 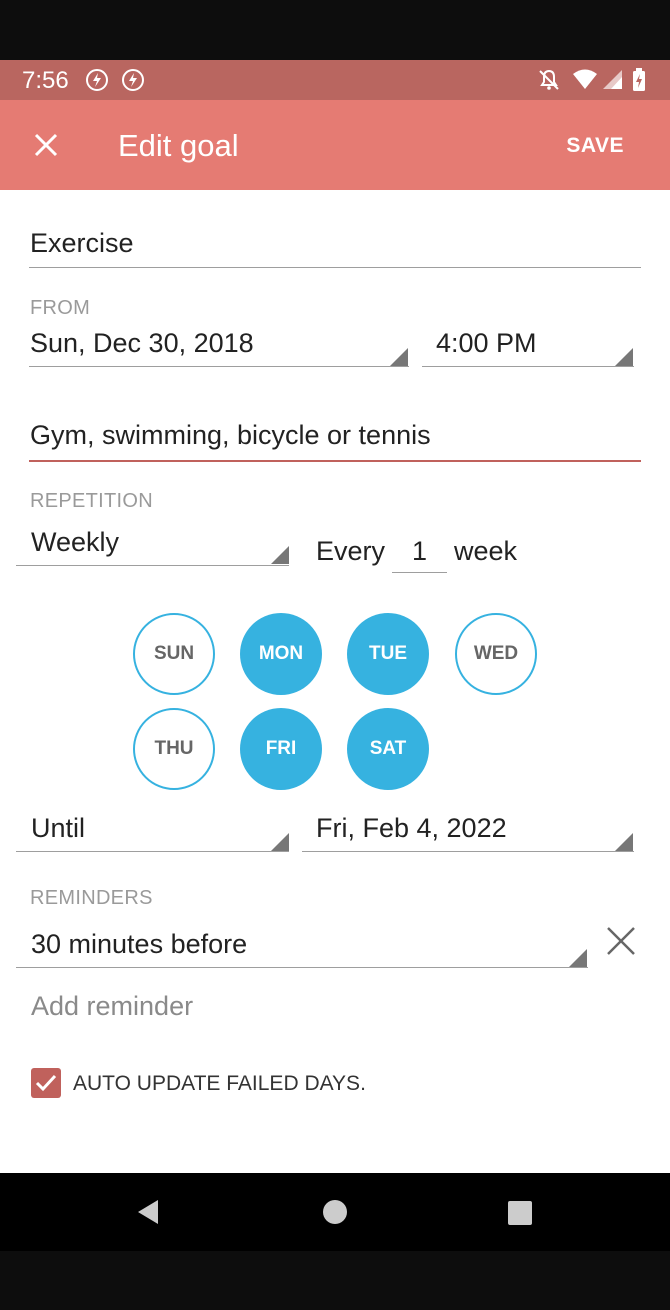 I want to click on repetition-frequency-underline, so click(x=152, y=565).